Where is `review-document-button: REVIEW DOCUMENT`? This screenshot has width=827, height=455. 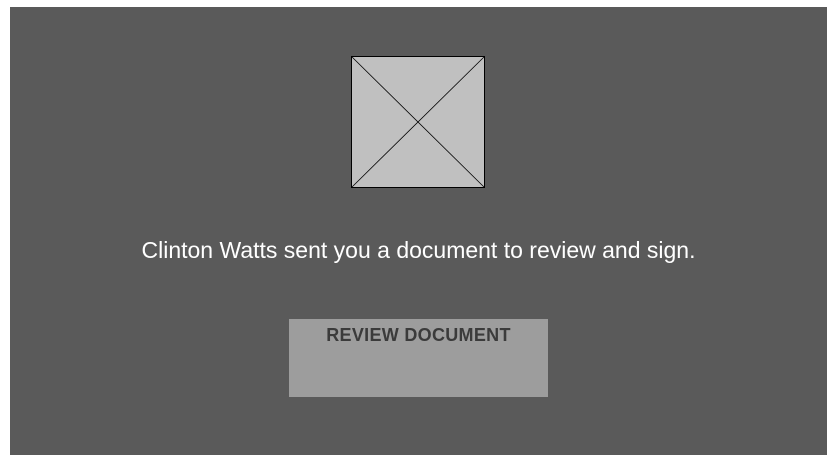
review-document-button: REVIEW DOCUMENT is located at coordinates (418, 358).